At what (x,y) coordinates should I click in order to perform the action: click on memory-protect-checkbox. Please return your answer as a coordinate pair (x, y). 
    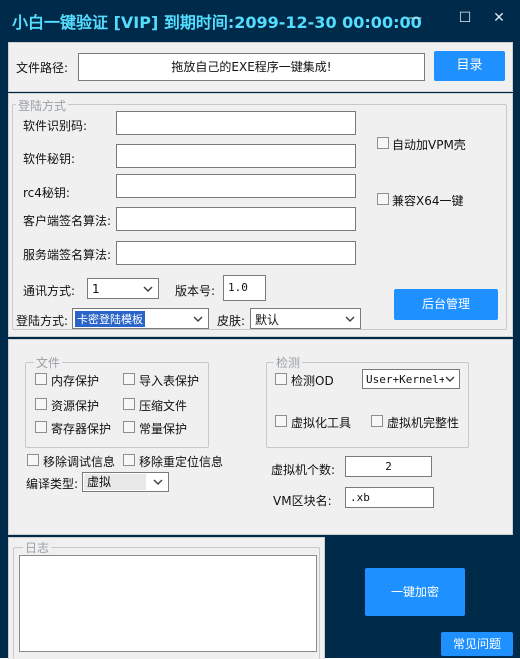
    Looking at the image, I should click on (41, 379).